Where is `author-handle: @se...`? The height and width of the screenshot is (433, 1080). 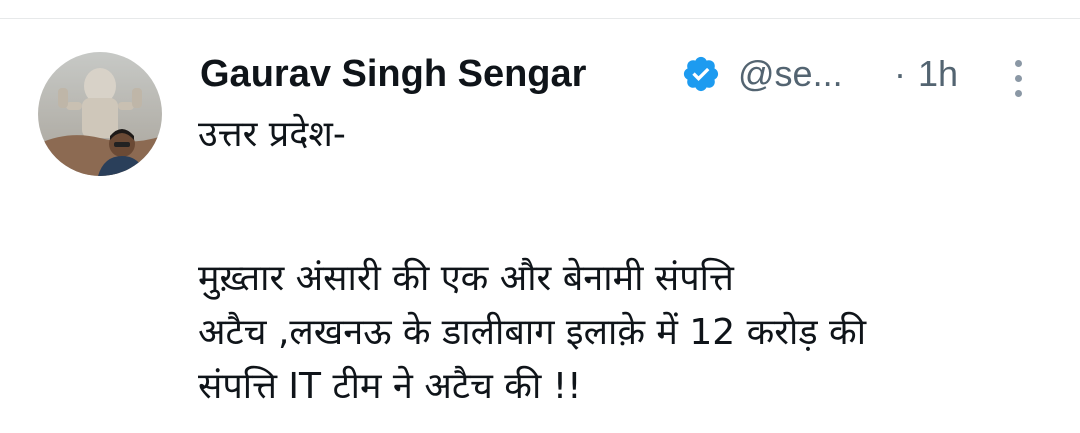
author-handle: @se... is located at coordinates (790, 74).